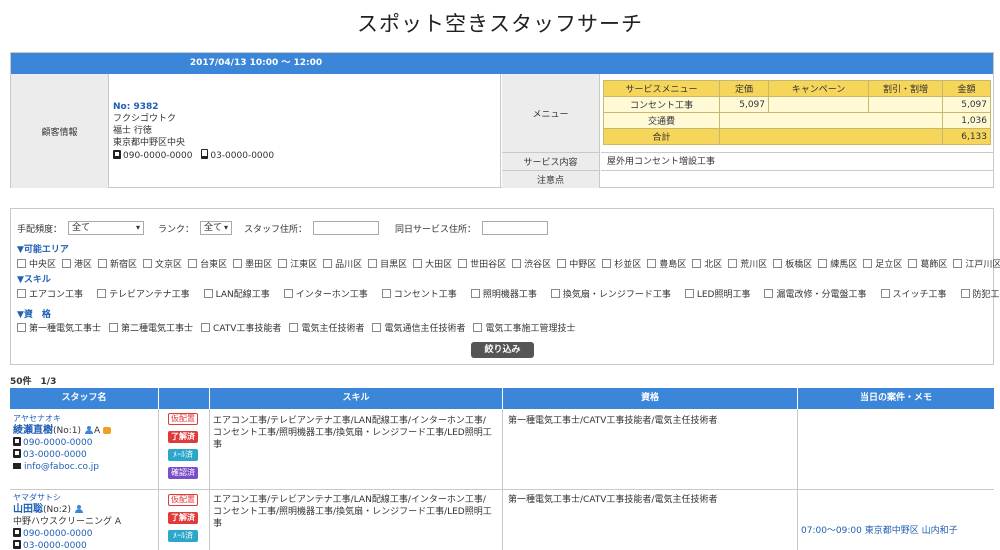  Describe the element at coordinates (34, 278) in the screenshot. I see `skill-section-title: ▼スキル` at that location.